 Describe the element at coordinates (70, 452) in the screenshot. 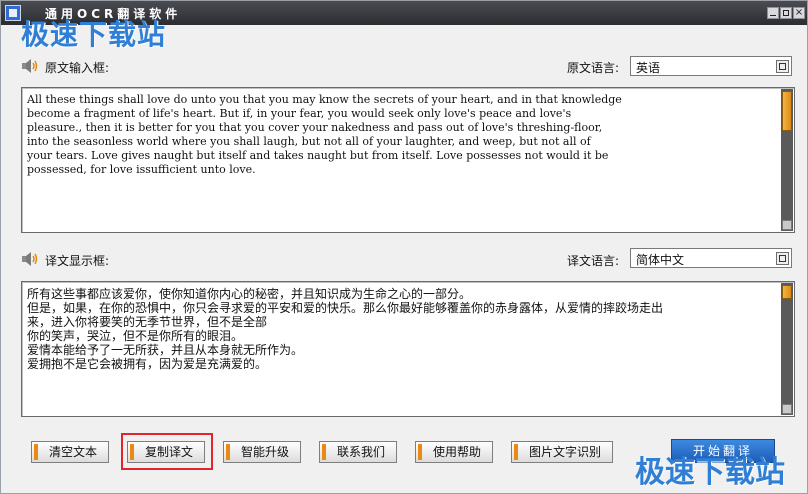

I see `clear-text-button: 清空文本` at that location.